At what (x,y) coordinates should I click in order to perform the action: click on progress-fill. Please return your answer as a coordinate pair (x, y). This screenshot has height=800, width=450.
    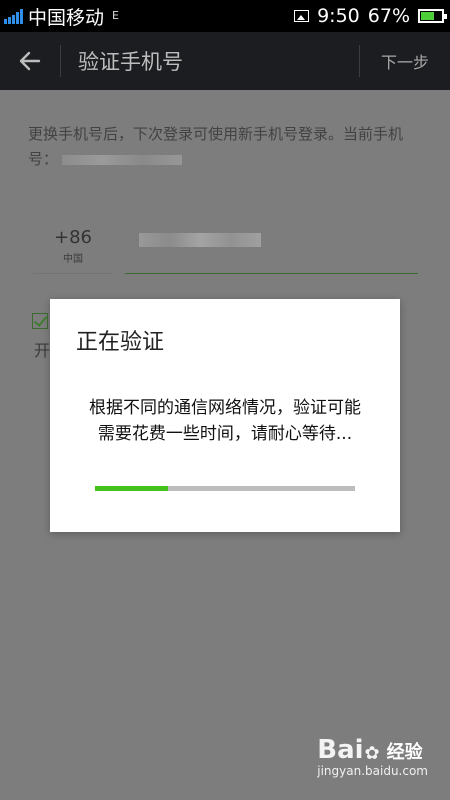
    Looking at the image, I should click on (131, 488).